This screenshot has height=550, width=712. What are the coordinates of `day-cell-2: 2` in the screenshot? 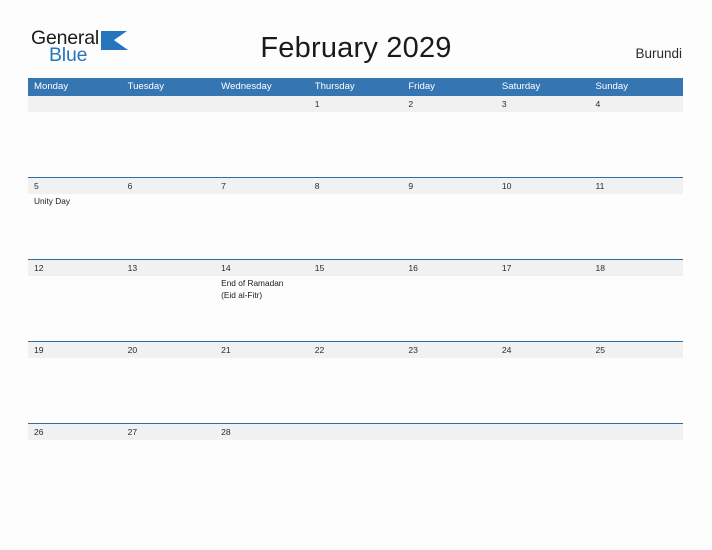 It's located at (449, 136).